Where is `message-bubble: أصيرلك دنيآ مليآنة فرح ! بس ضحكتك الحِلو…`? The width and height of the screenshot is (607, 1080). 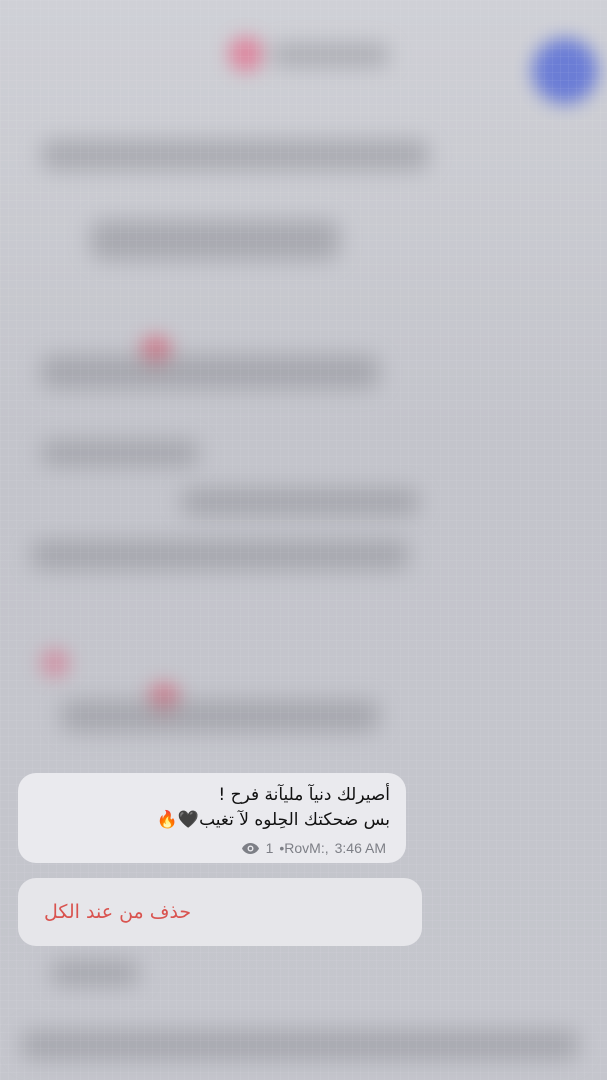 message-bubble: أصيرلك دنيآ مليآنة فرح ! بس ضحكتك الحِلو… is located at coordinates (212, 818).